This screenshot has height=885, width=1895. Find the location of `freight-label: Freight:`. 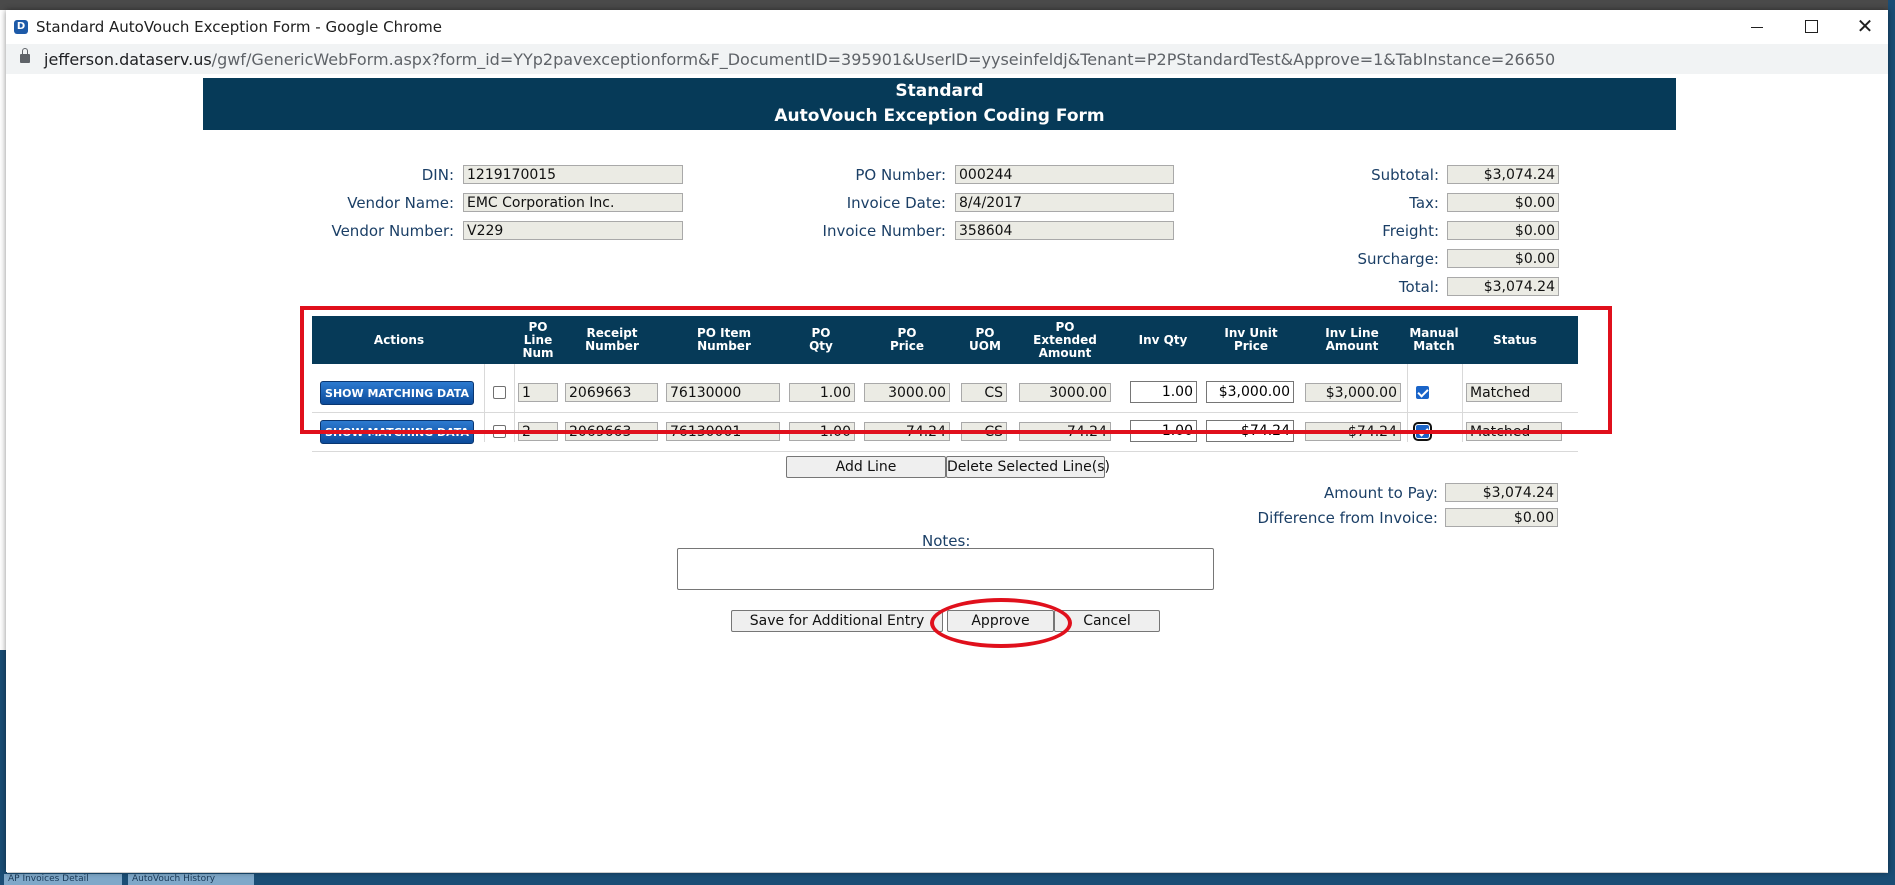

freight-label: Freight: is located at coordinates (1410, 231).